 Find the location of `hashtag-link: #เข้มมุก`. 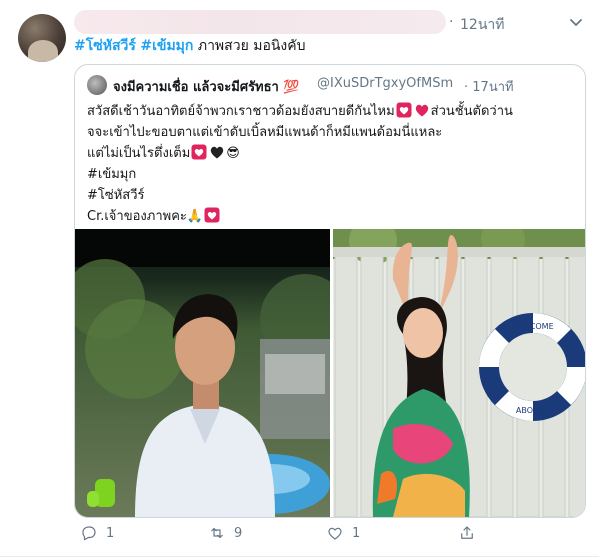

hashtag-link: #เข้มมุก is located at coordinates (166, 46).